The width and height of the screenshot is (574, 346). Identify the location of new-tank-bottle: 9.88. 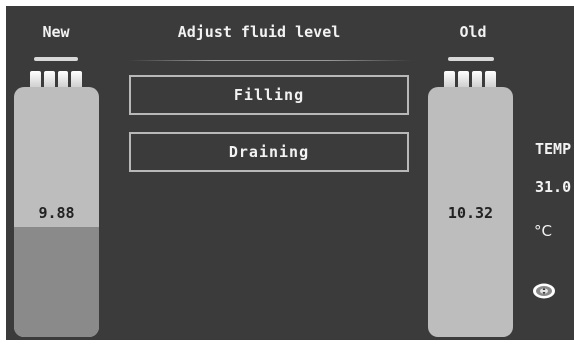
(56, 212).